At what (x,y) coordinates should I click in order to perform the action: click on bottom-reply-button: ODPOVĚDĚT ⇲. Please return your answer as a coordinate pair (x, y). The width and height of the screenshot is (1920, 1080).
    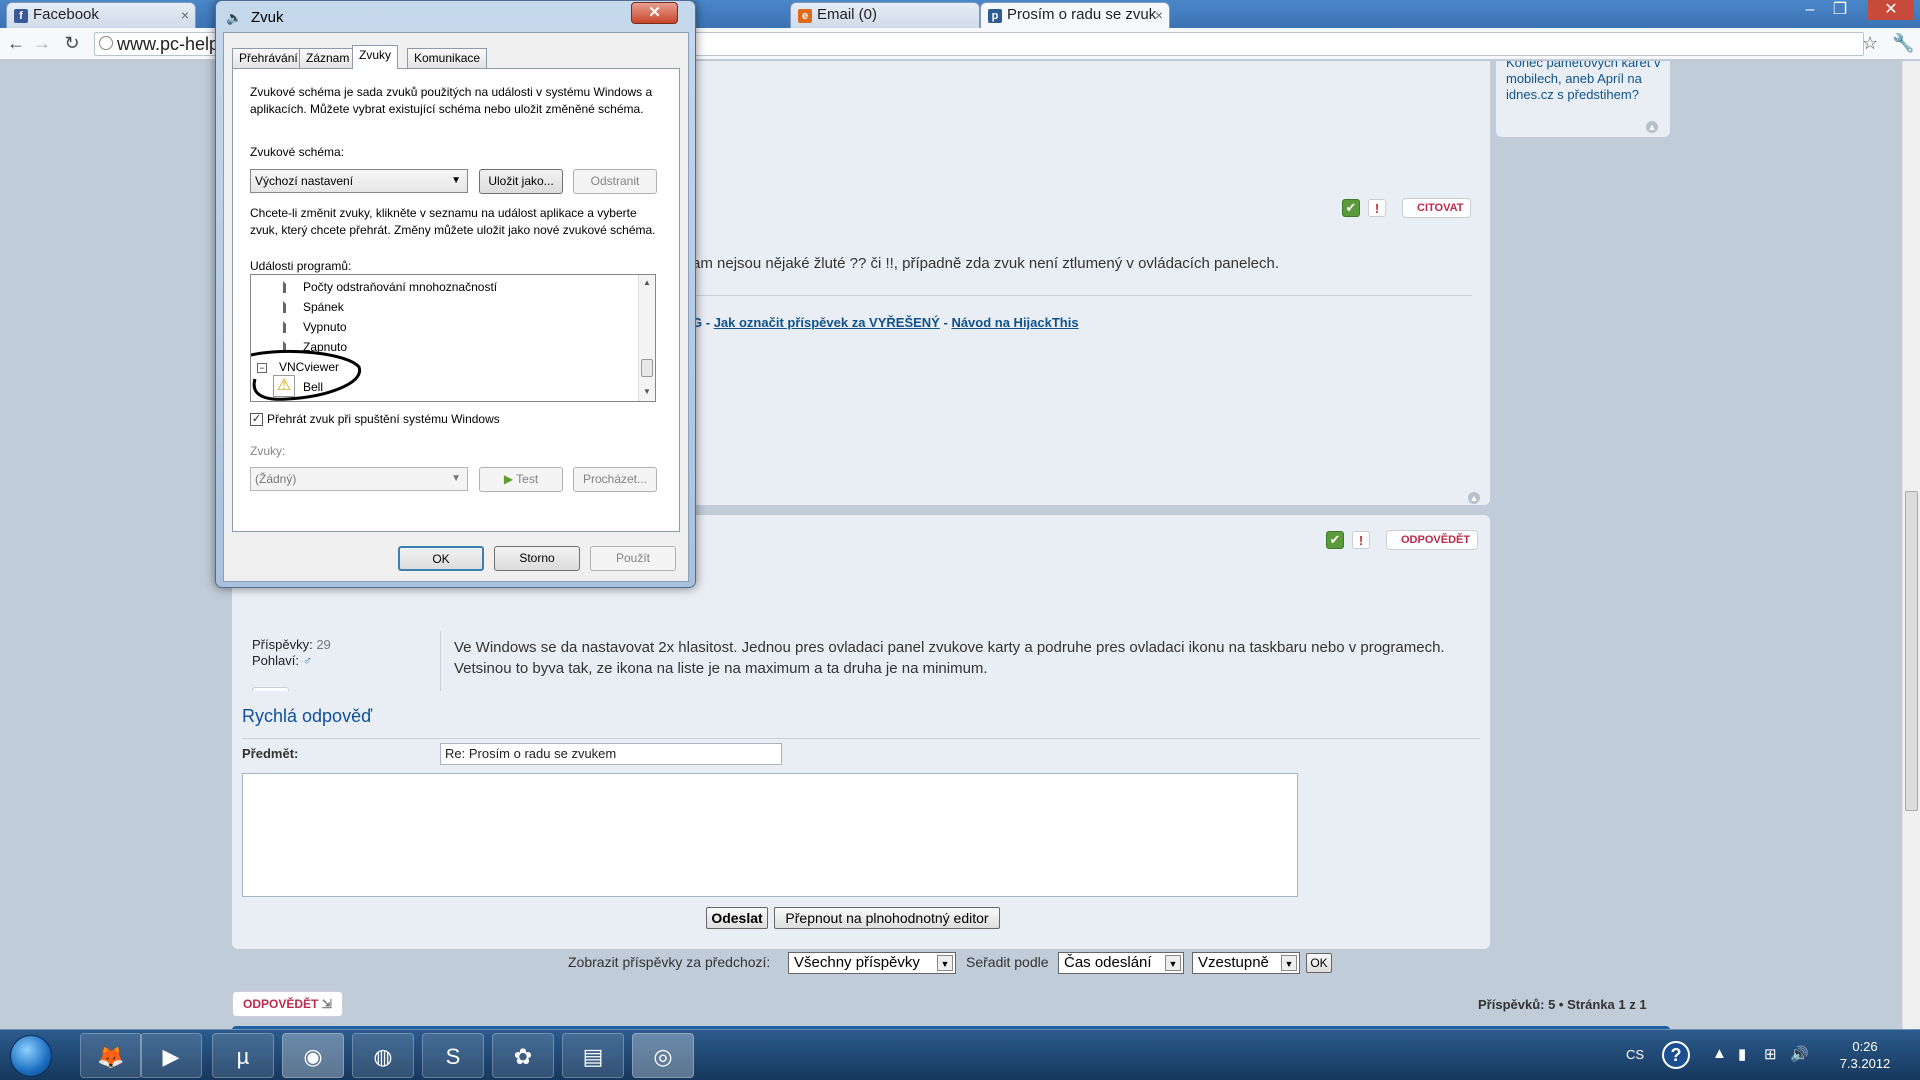
    Looking at the image, I should click on (287, 1004).